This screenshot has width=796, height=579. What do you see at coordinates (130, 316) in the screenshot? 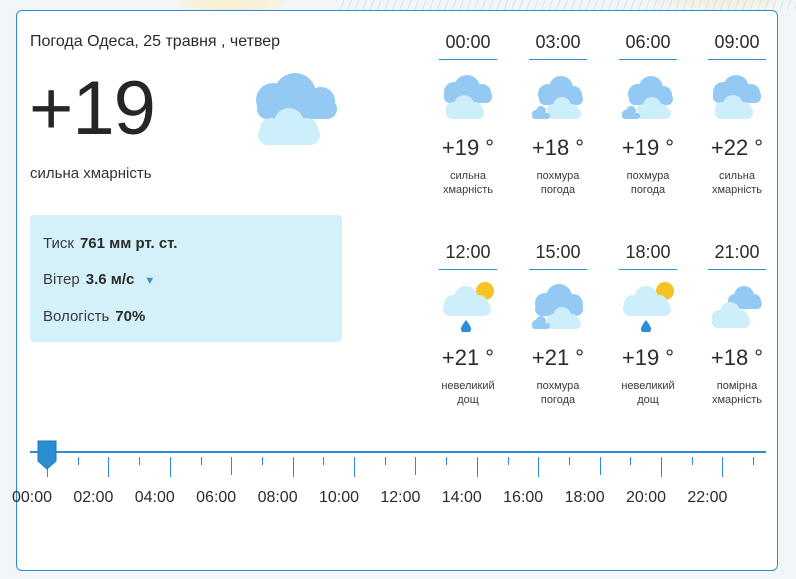
I see `humidity-value: 70%` at bounding box center [130, 316].